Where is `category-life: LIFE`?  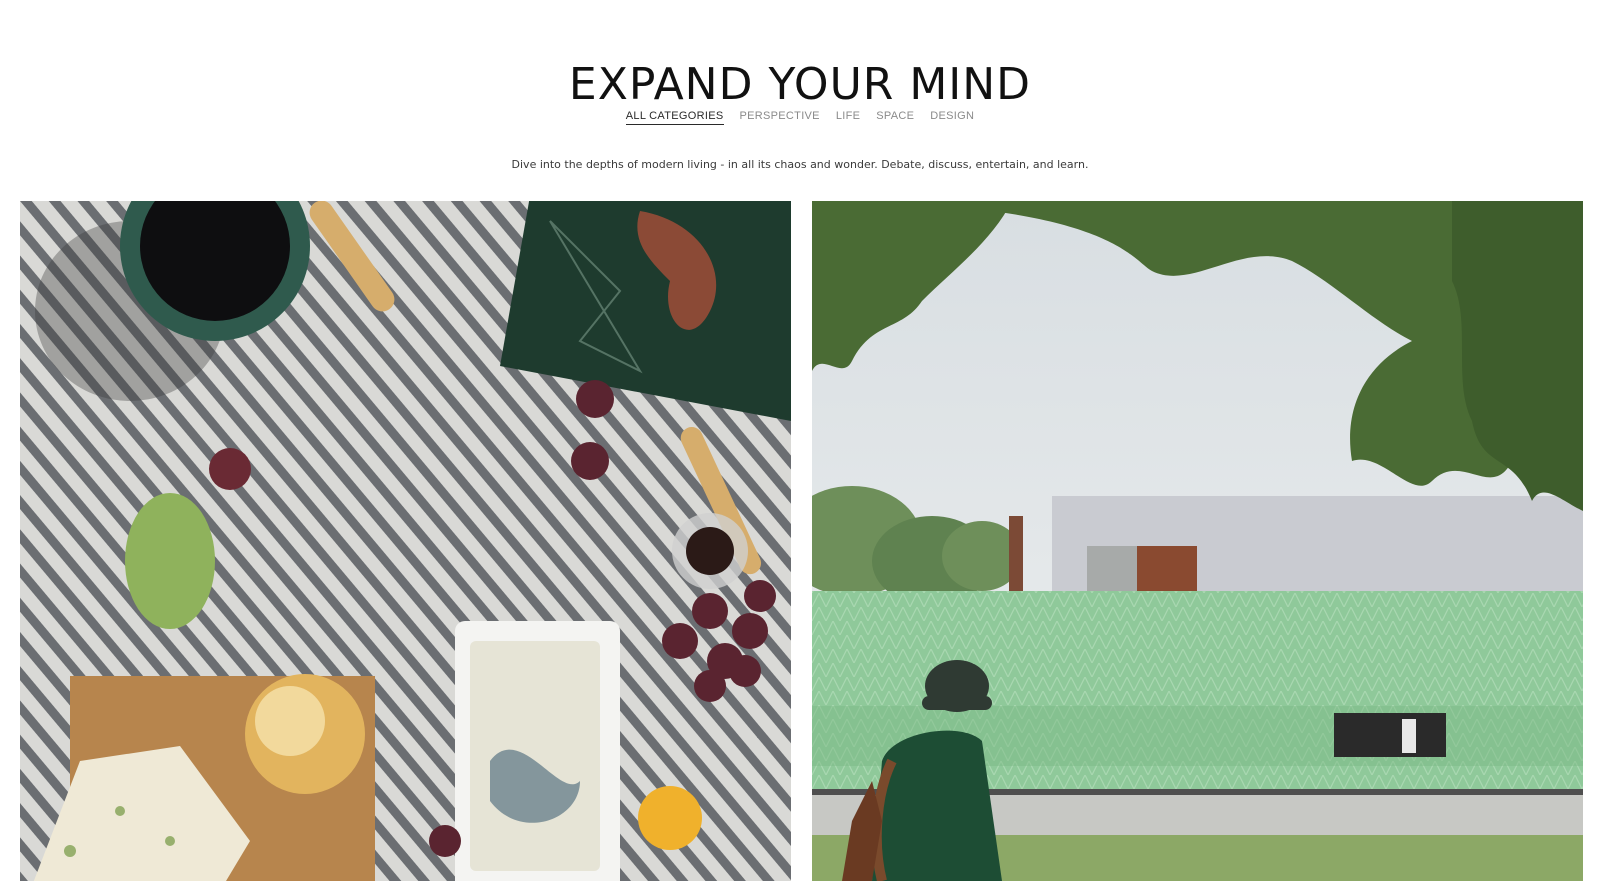
category-life: LIFE is located at coordinates (848, 117).